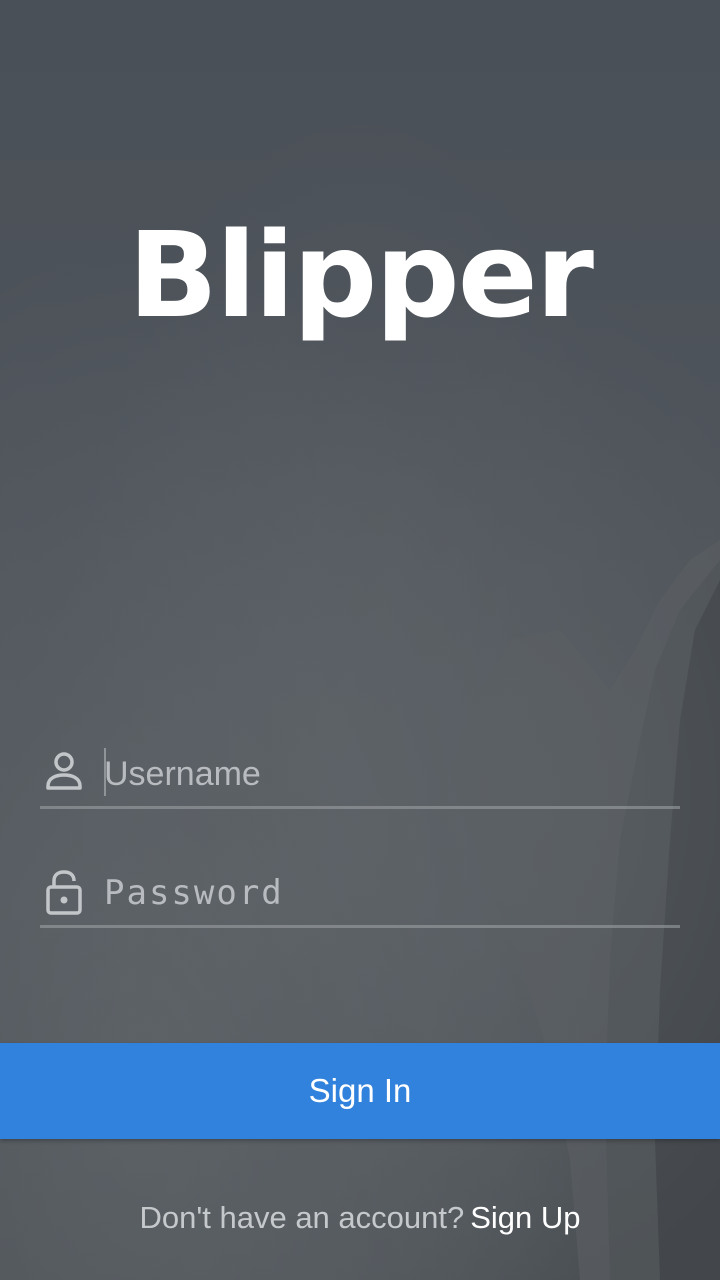  What do you see at coordinates (384, 893) in the screenshot?
I see `password-input` at bounding box center [384, 893].